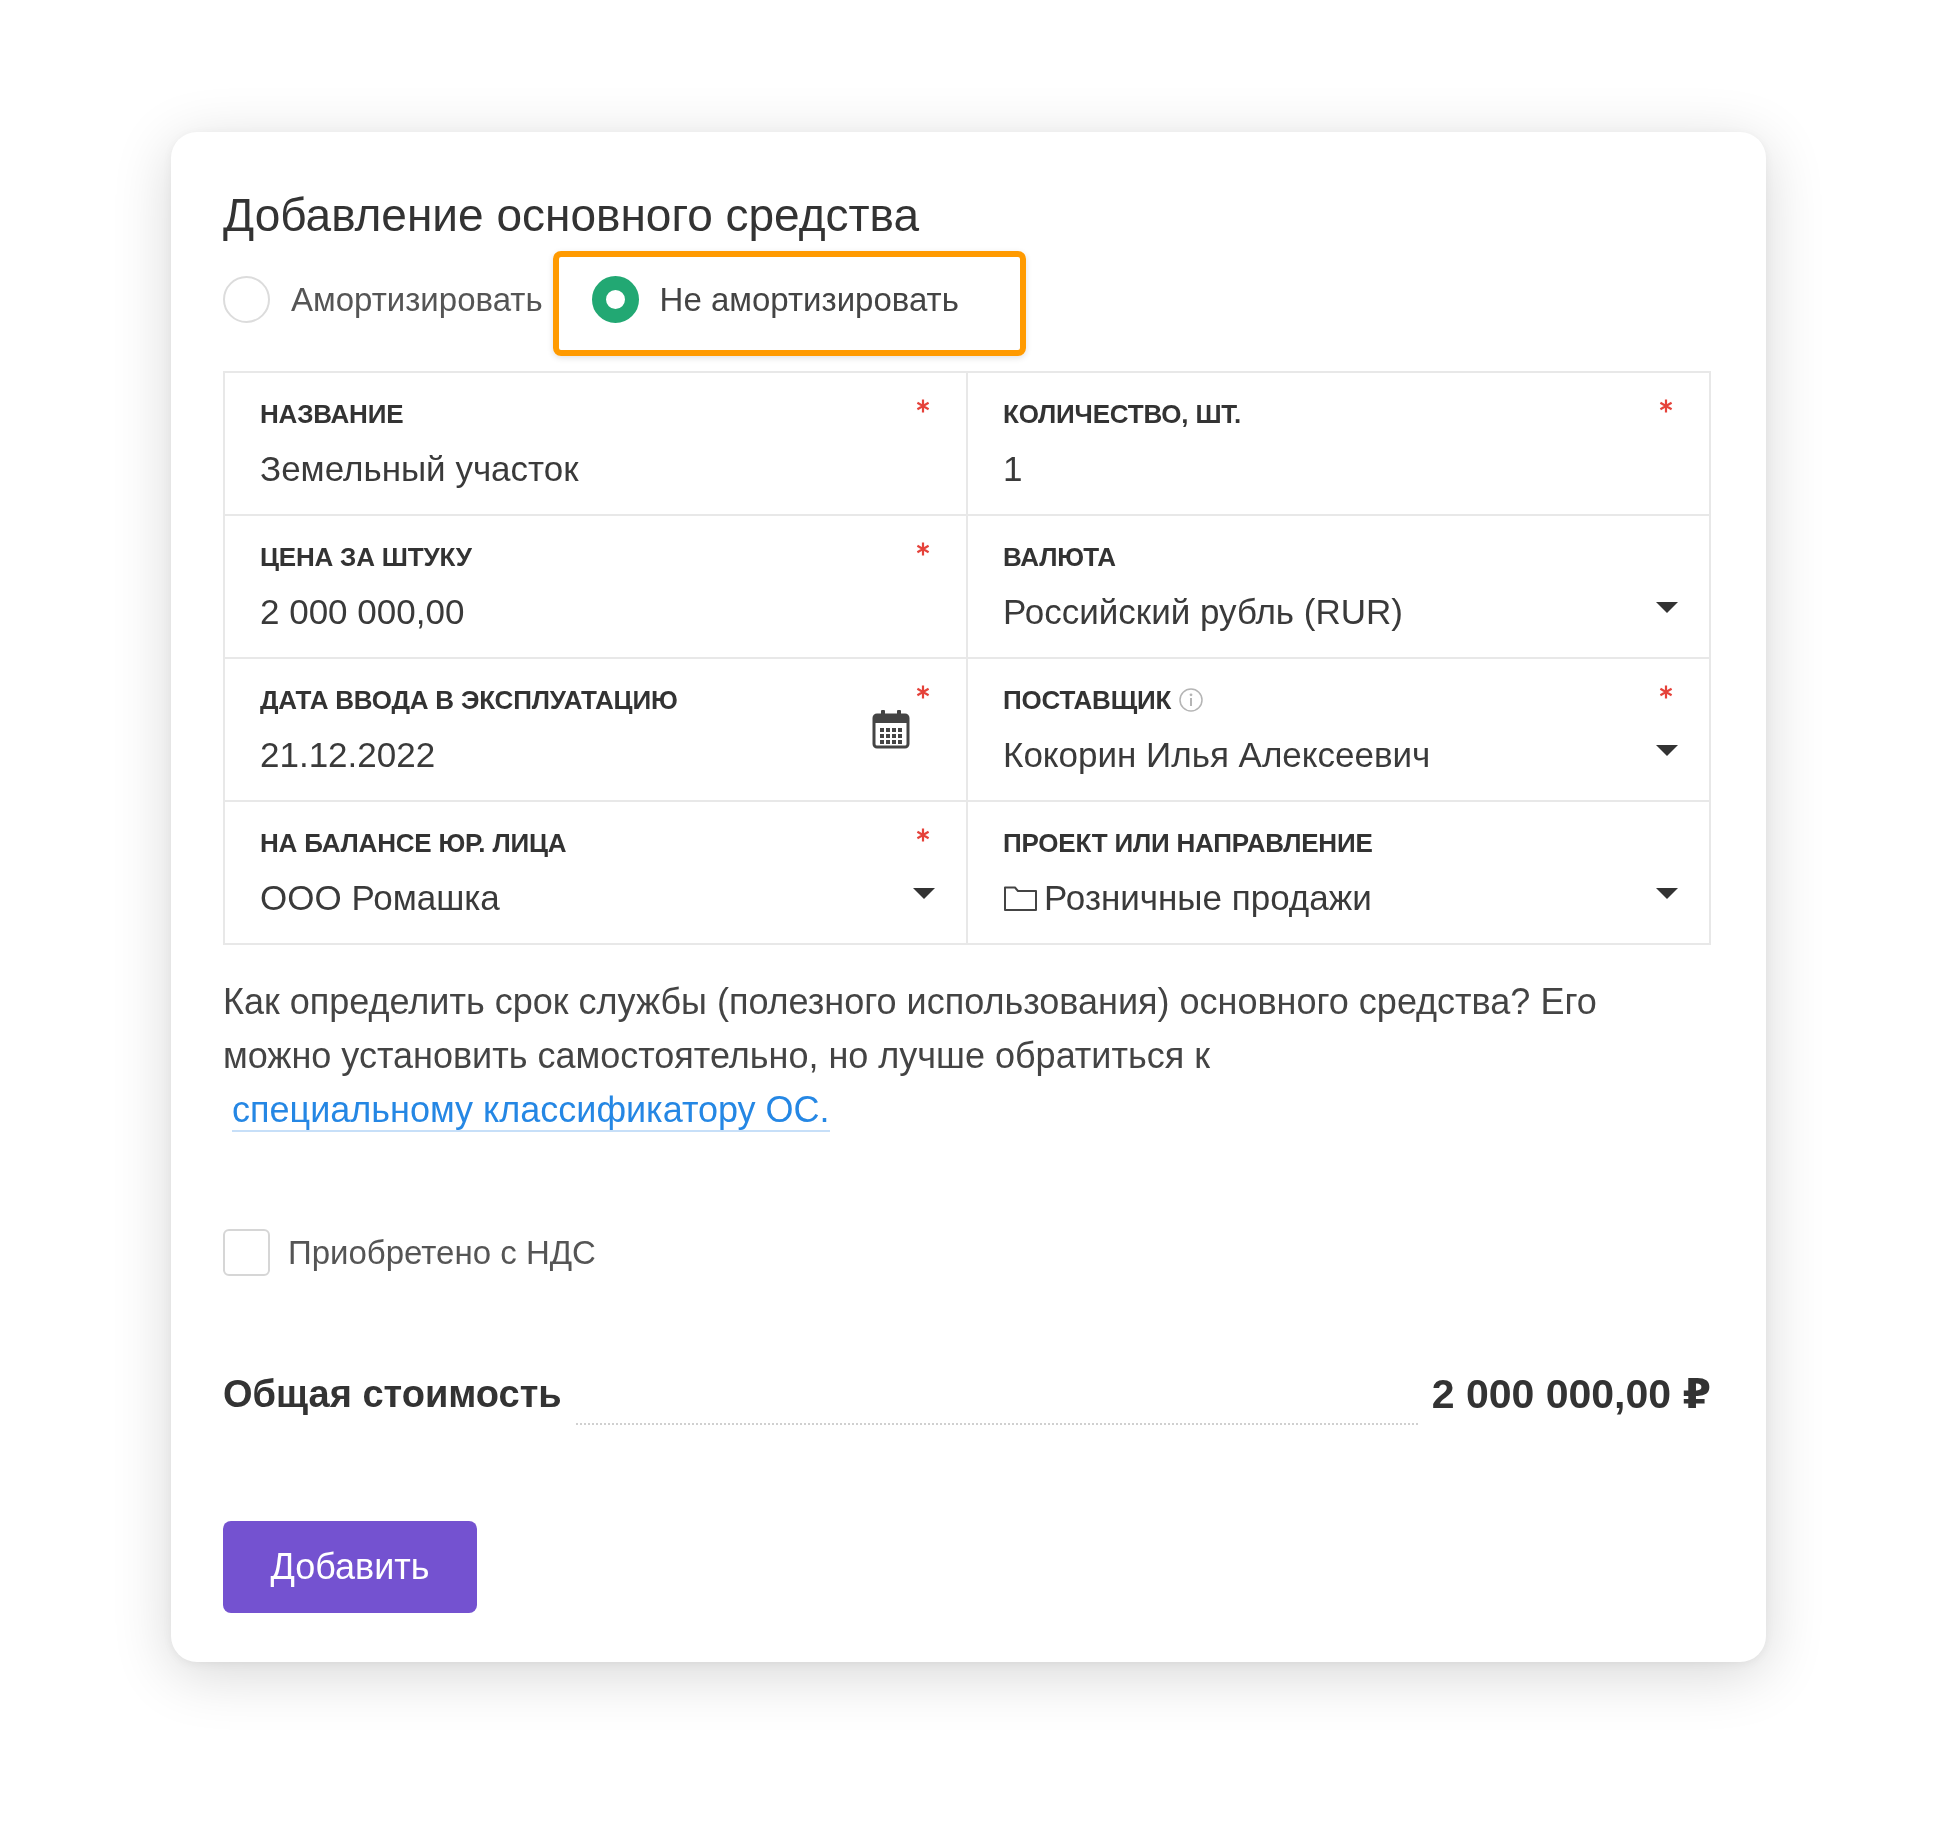 Image resolution: width=1940 pixels, height=1826 pixels. Describe the element at coordinates (246, 1252) in the screenshot. I see `checkbox` at that location.